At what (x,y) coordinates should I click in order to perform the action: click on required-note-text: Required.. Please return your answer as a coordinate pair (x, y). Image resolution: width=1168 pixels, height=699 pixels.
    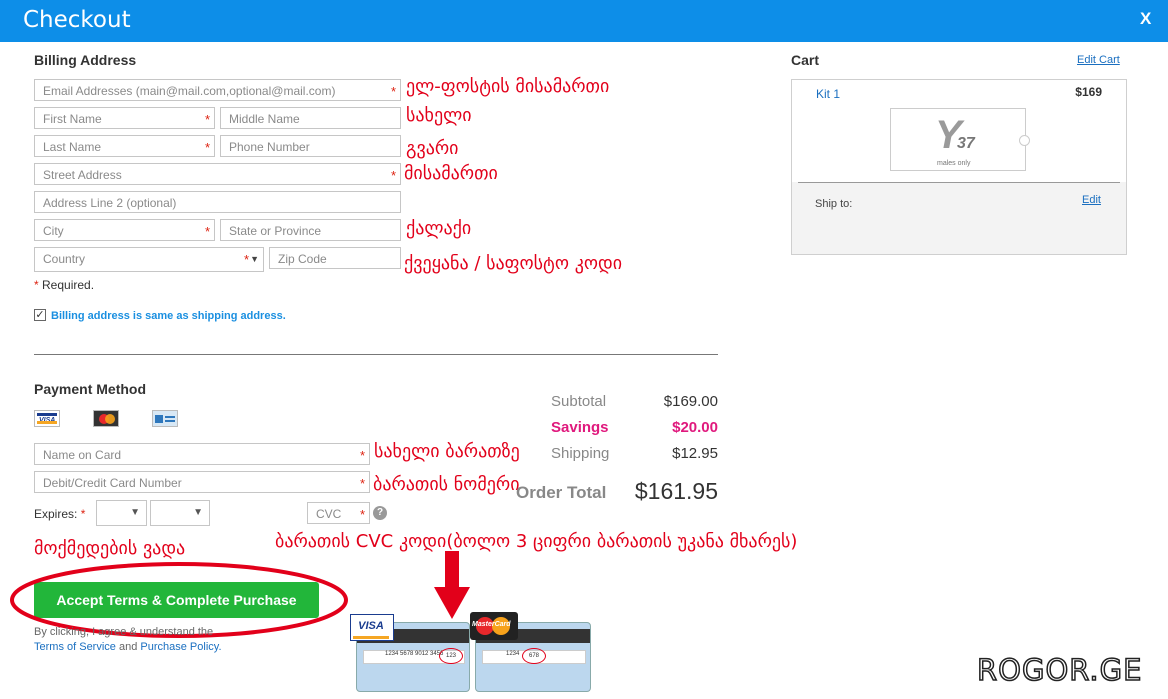
    Looking at the image, I should click on (68, 285).